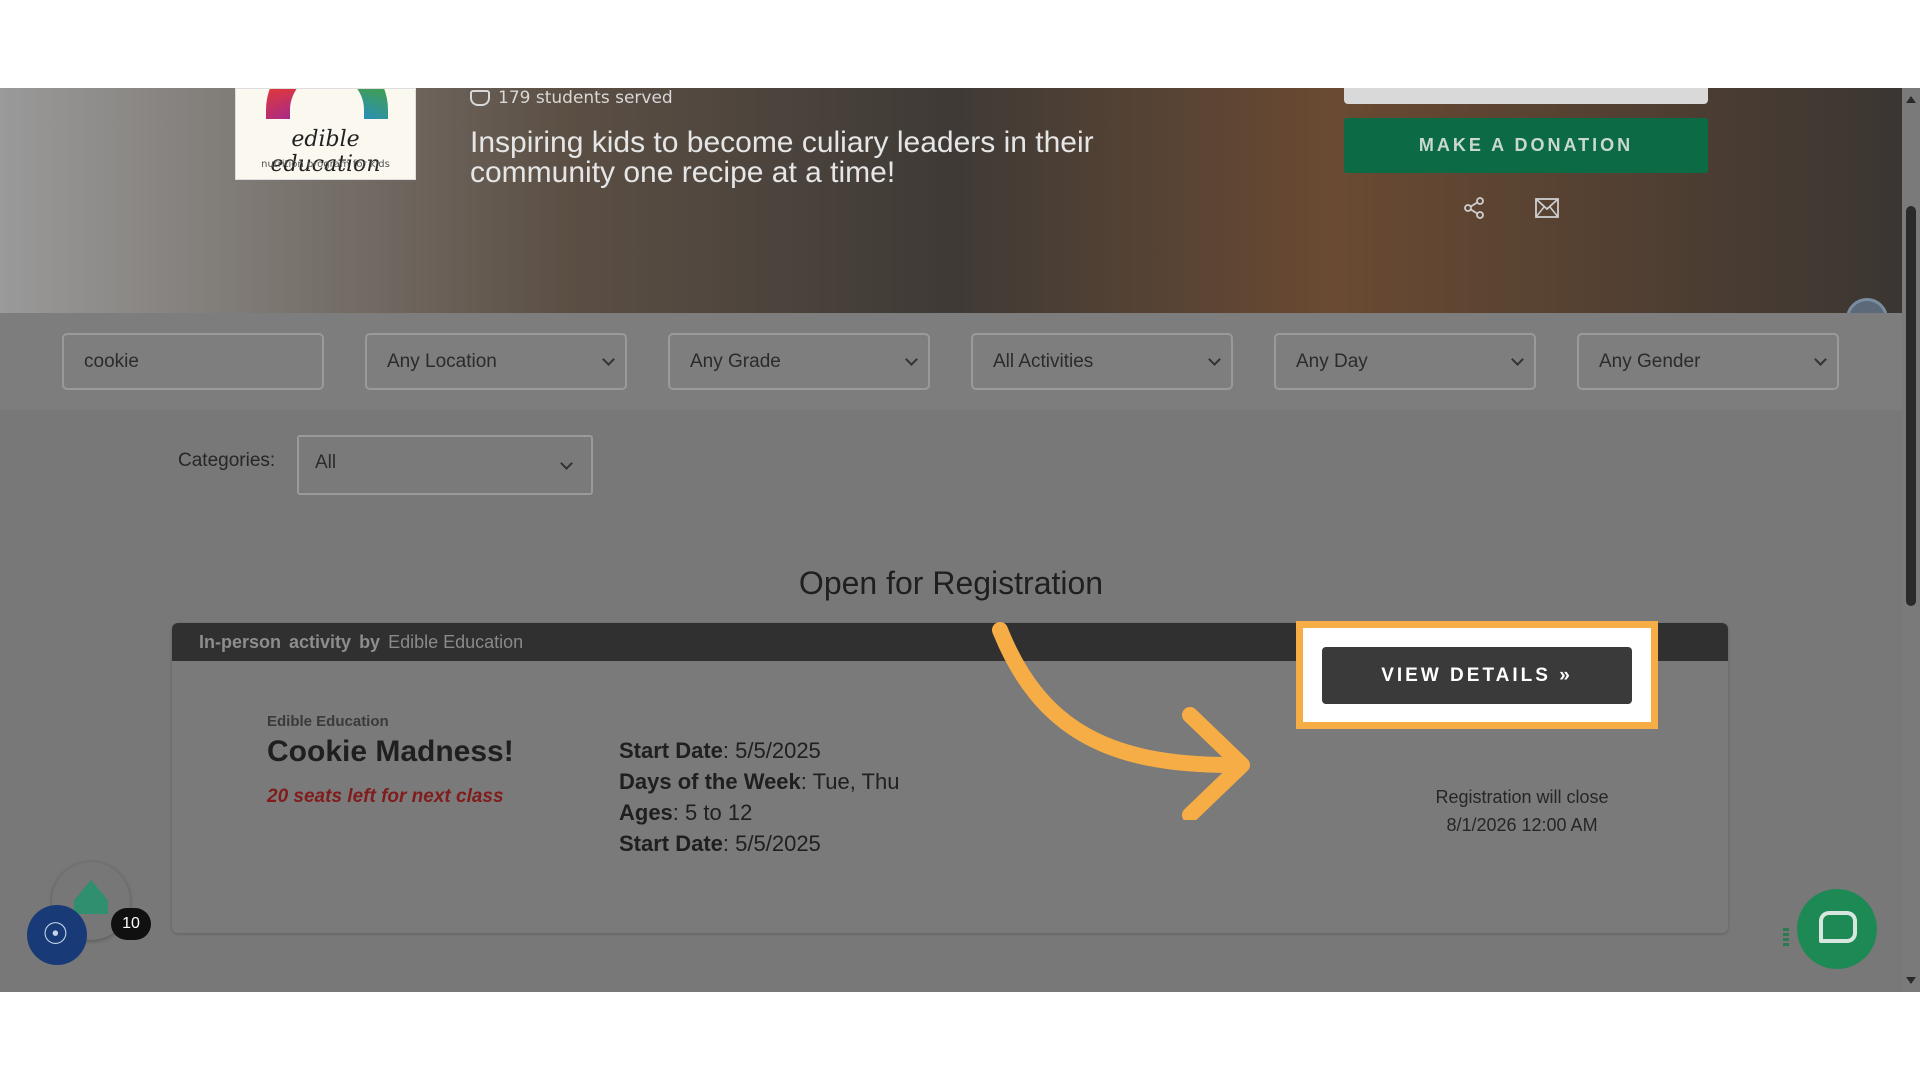 Image resolution: width=1920 pixels, height=1080 pixels. I want to click on share-icon, so click(1474, 208).